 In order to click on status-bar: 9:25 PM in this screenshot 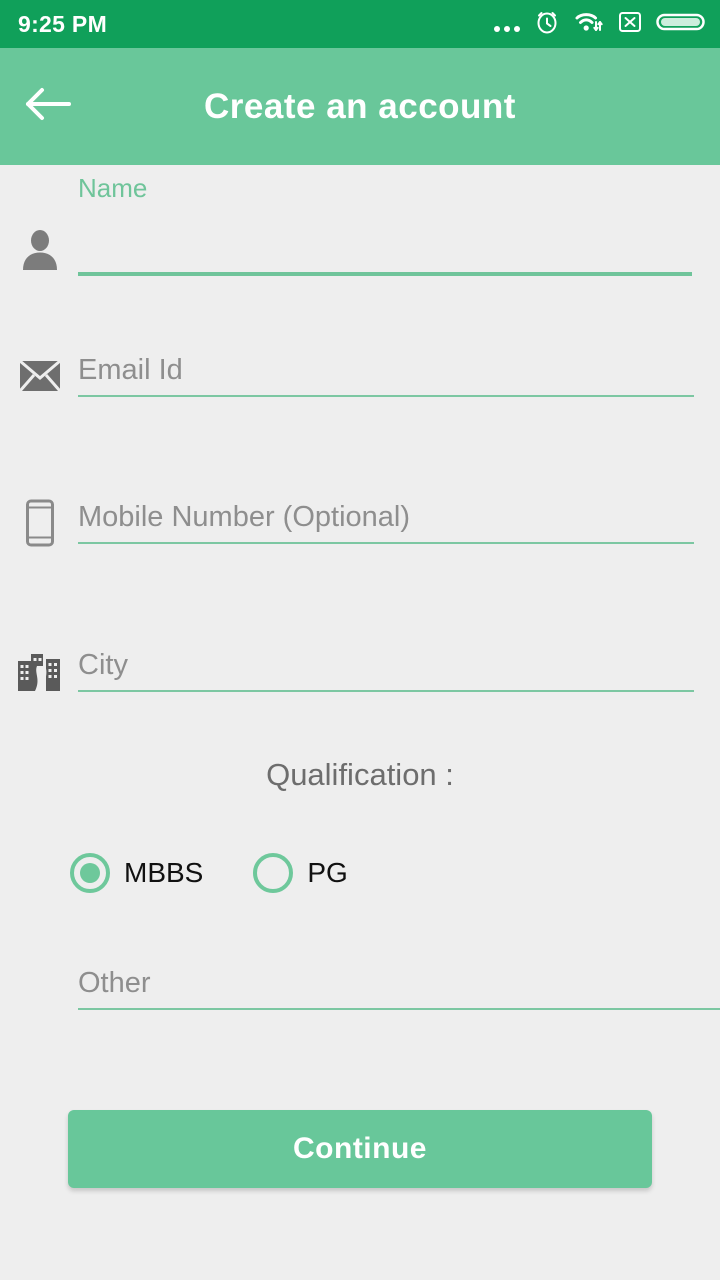, I will do `click(360, 24)`.